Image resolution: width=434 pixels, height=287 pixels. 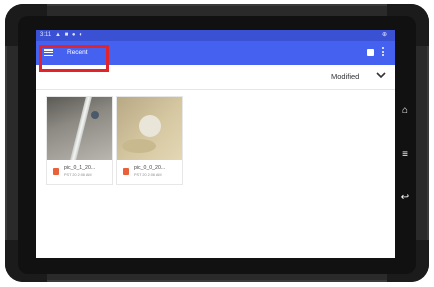 I want to click on status-indicator: ⊕, so click(x=384, y=35).